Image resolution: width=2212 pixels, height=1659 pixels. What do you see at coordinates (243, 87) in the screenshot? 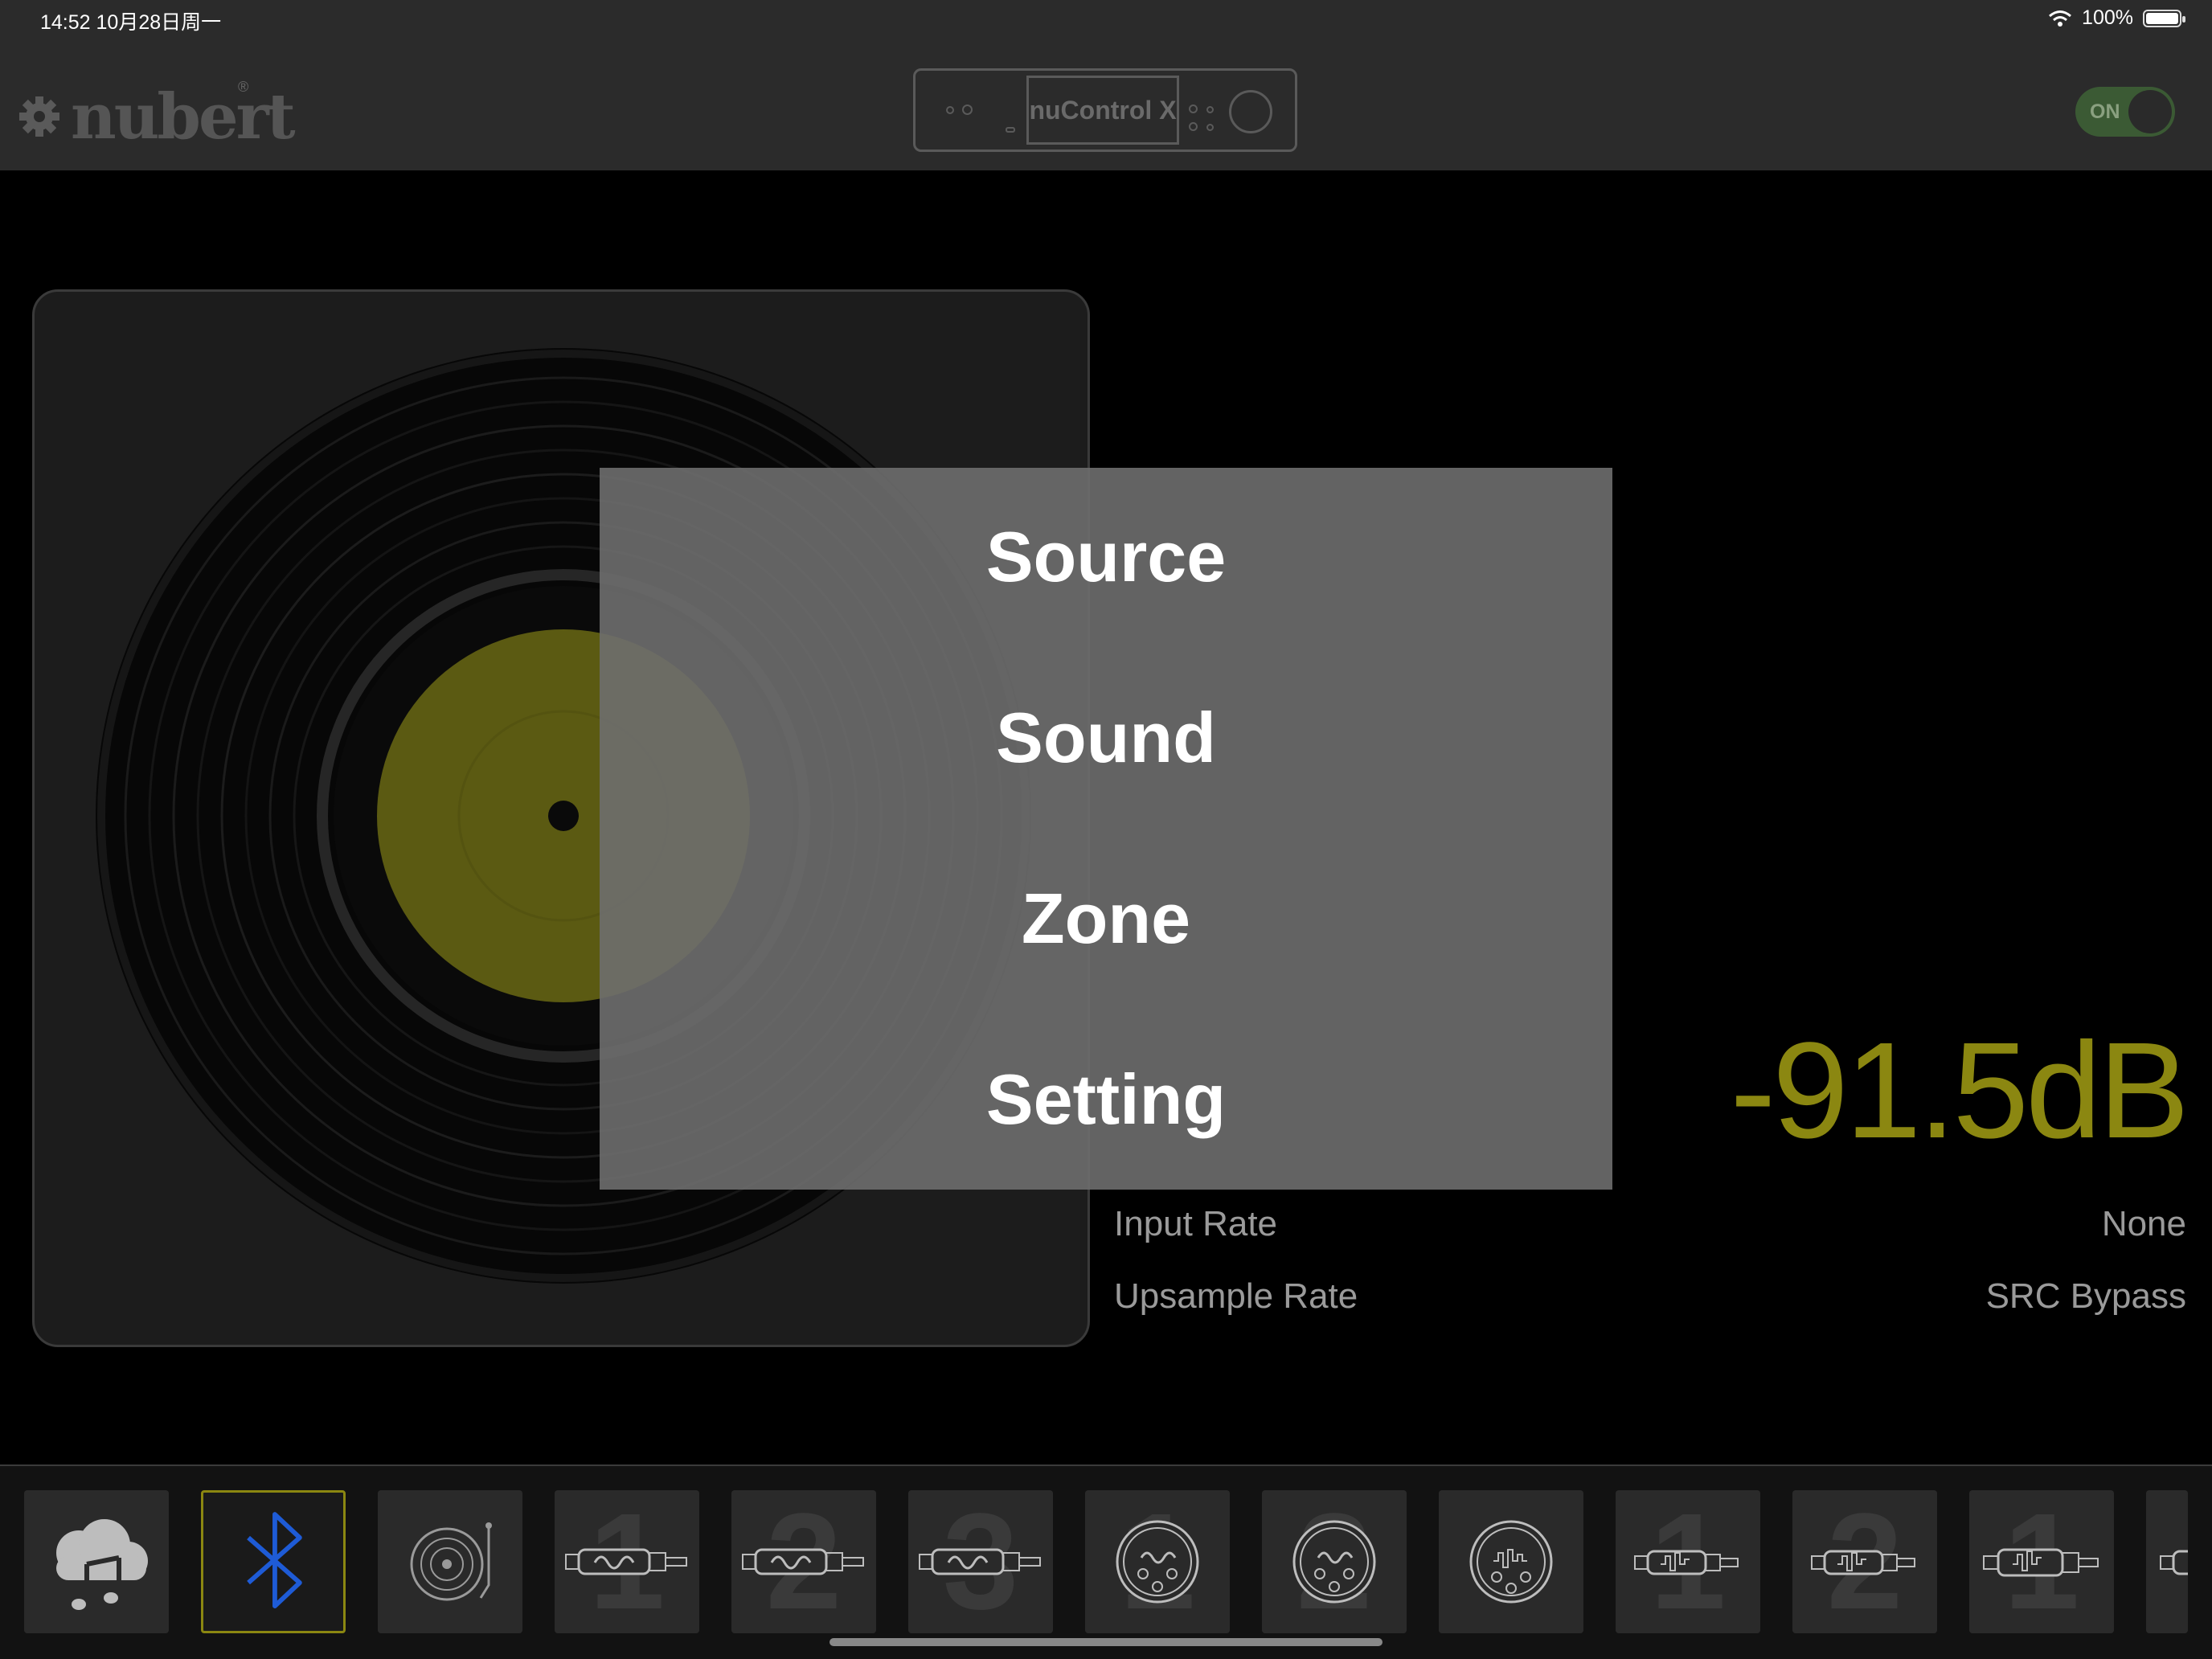
I see `registered-mark: ®` at bounding box center [243, 87].